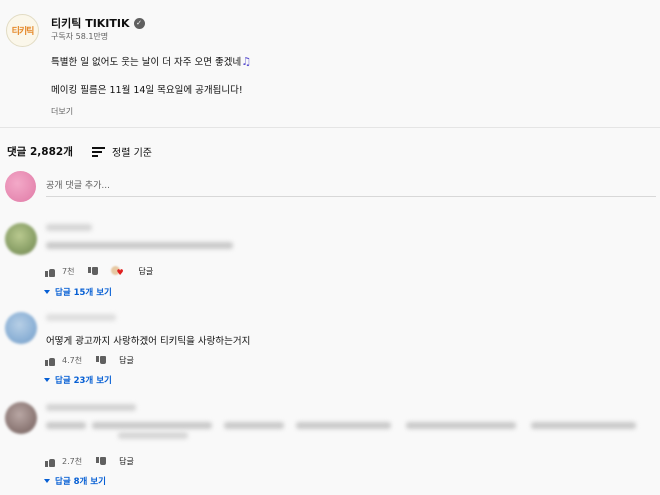 The width and height of the screenshot is (660, 495). I want to click on creator-heart-icon: ♥, so click(117, 271).